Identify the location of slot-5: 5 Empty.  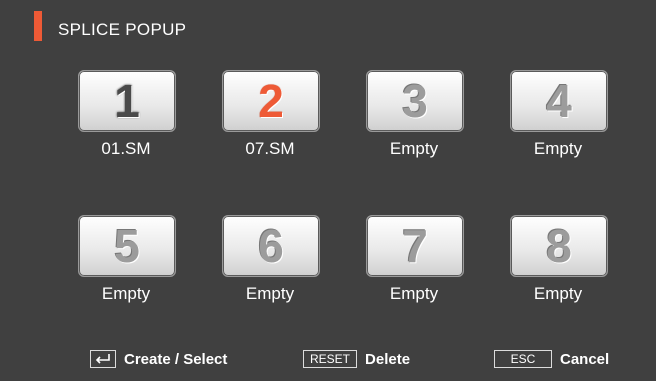
(126, 259).